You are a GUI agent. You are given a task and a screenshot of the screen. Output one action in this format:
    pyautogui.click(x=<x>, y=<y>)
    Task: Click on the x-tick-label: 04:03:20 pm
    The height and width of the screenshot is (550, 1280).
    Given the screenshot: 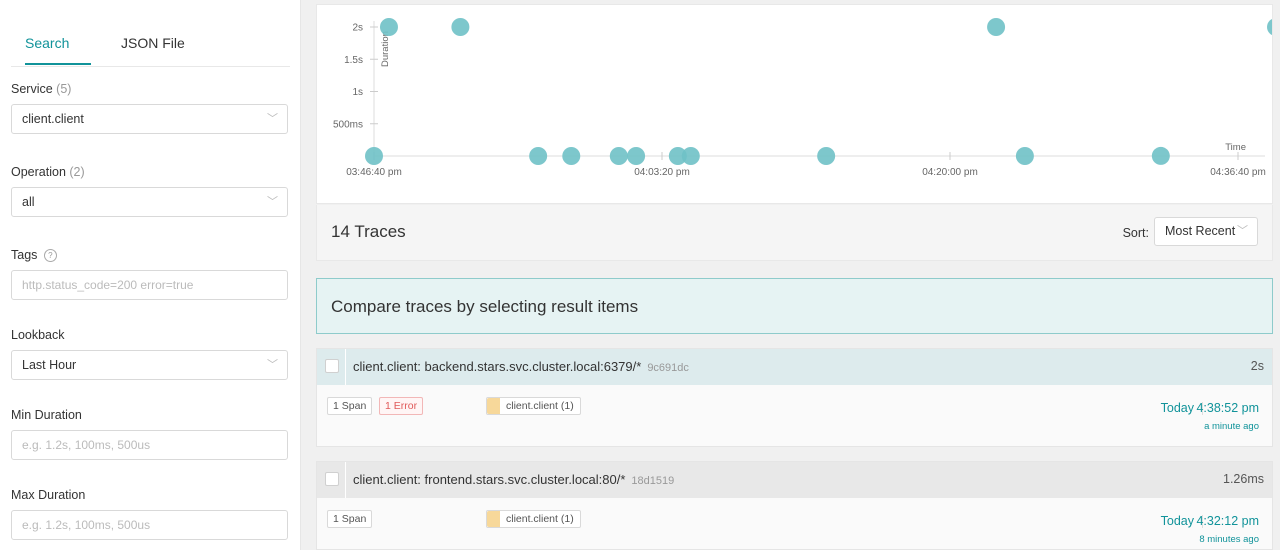 What is the action you would take?
    pyautogui.click(x=662, y=172)
    